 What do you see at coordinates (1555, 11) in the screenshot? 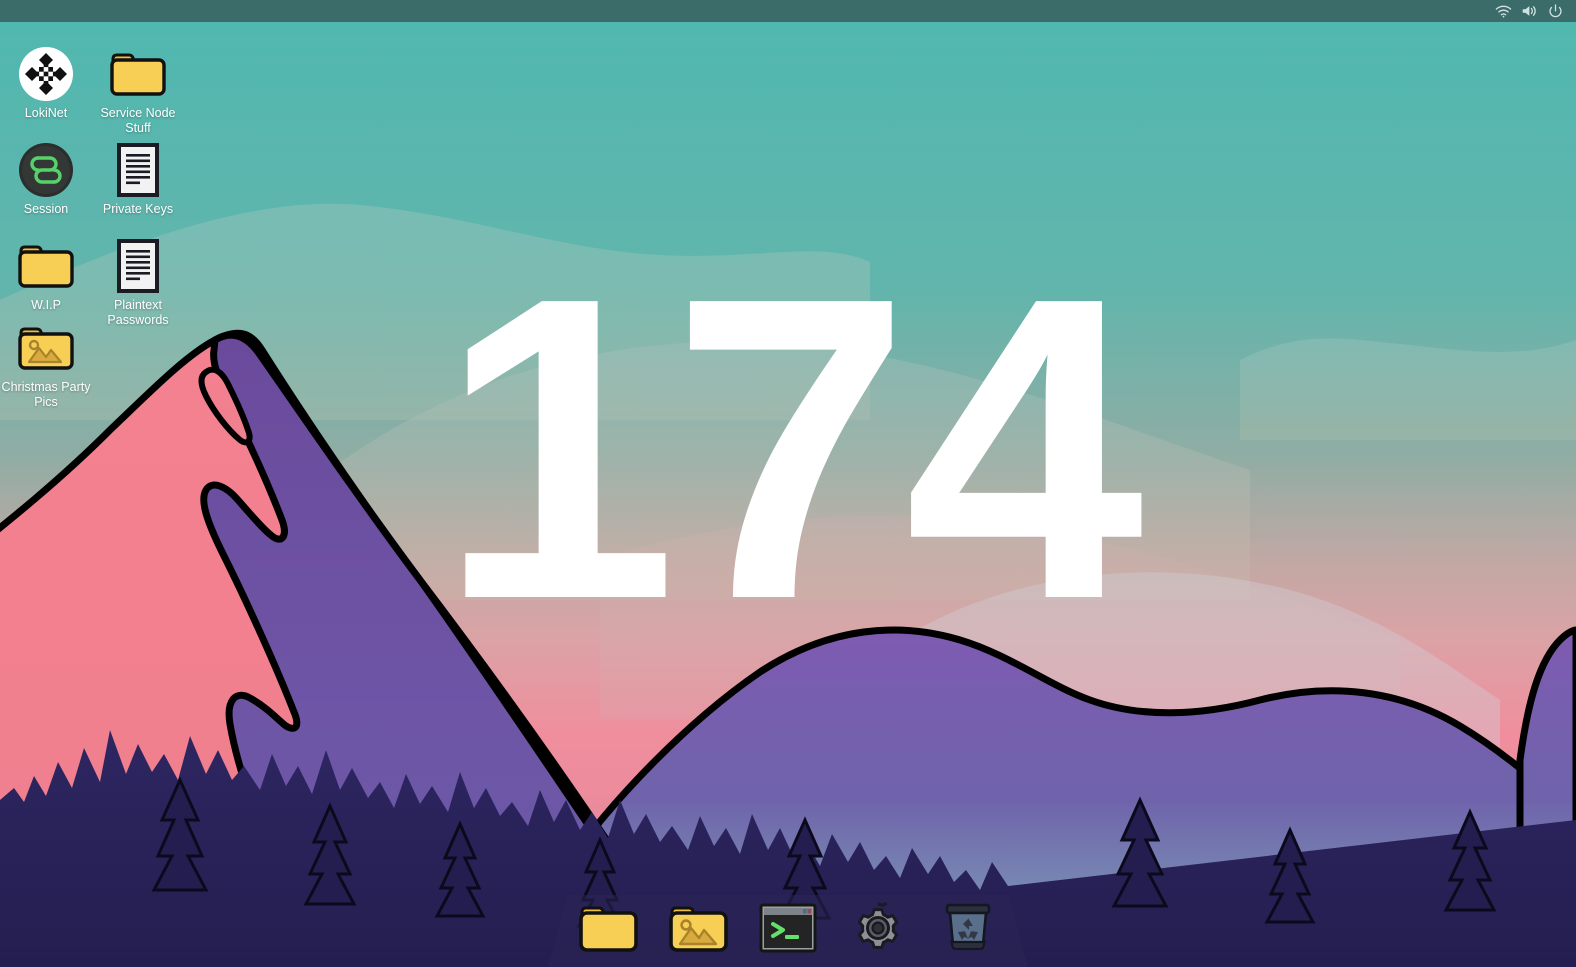
I see `power-icon` at bounding box center [1555, 11].